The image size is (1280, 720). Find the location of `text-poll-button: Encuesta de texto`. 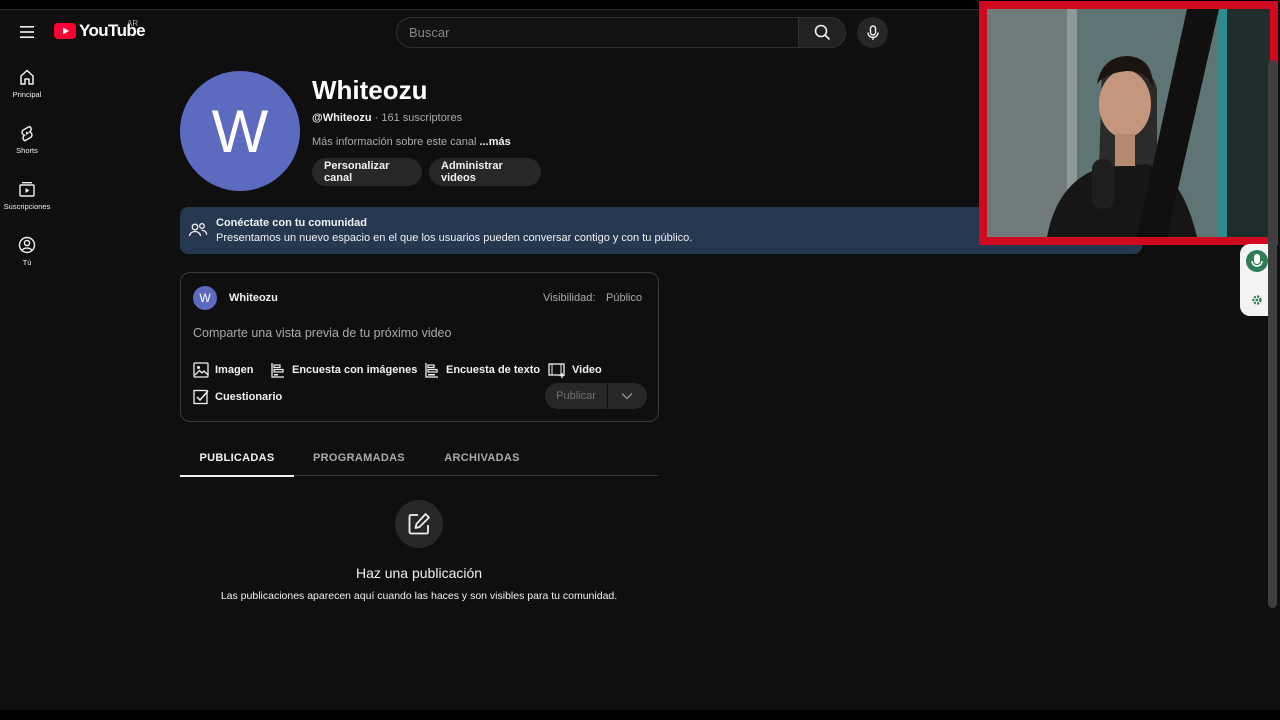

text-poll-button: Encuesta de texto is located at coordinates (482, 370).